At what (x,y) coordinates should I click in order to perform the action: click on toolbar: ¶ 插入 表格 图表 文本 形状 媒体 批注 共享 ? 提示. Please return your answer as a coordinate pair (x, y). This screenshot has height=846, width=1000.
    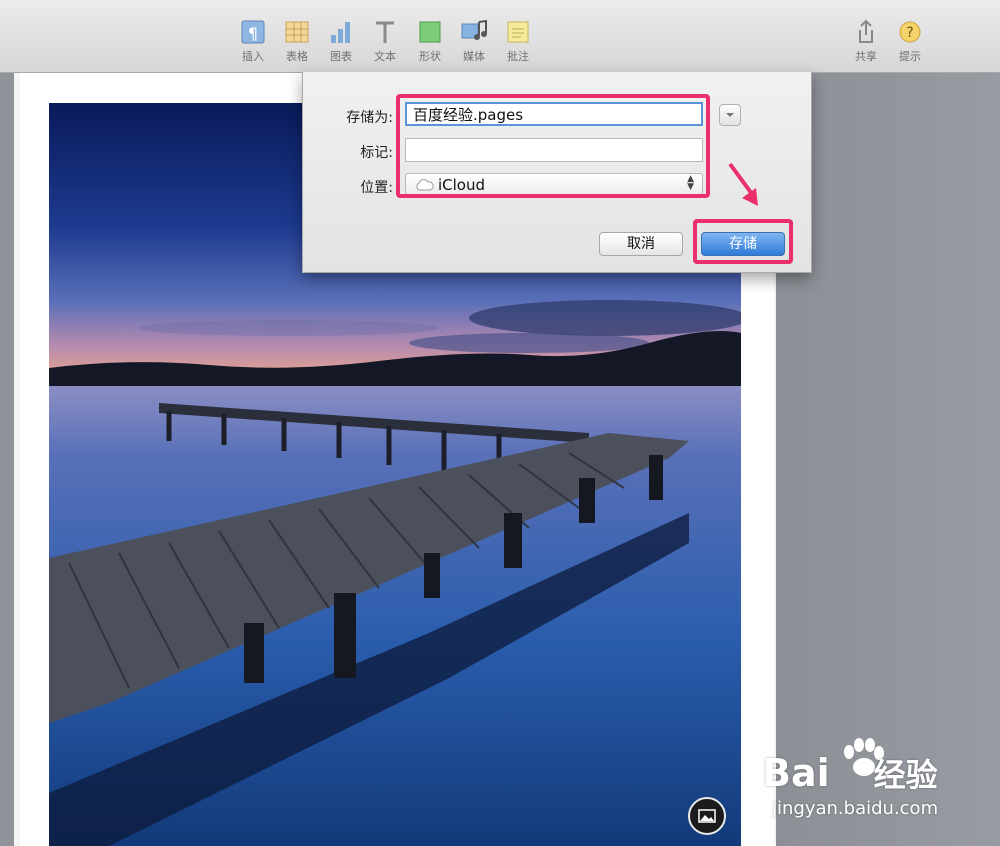
    Looking at the image, I should click on (500, 36).